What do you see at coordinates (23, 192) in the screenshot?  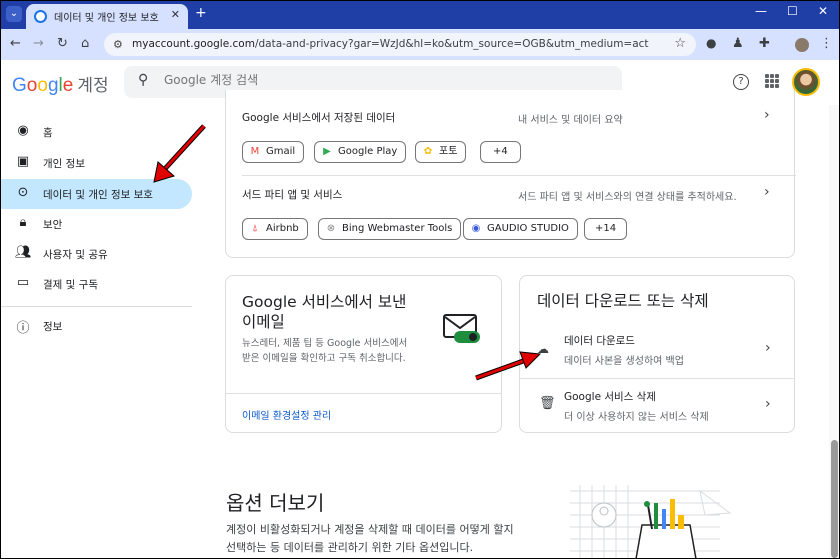 I see `toggle-icon: ⊙` at bounding box center [23, 192].